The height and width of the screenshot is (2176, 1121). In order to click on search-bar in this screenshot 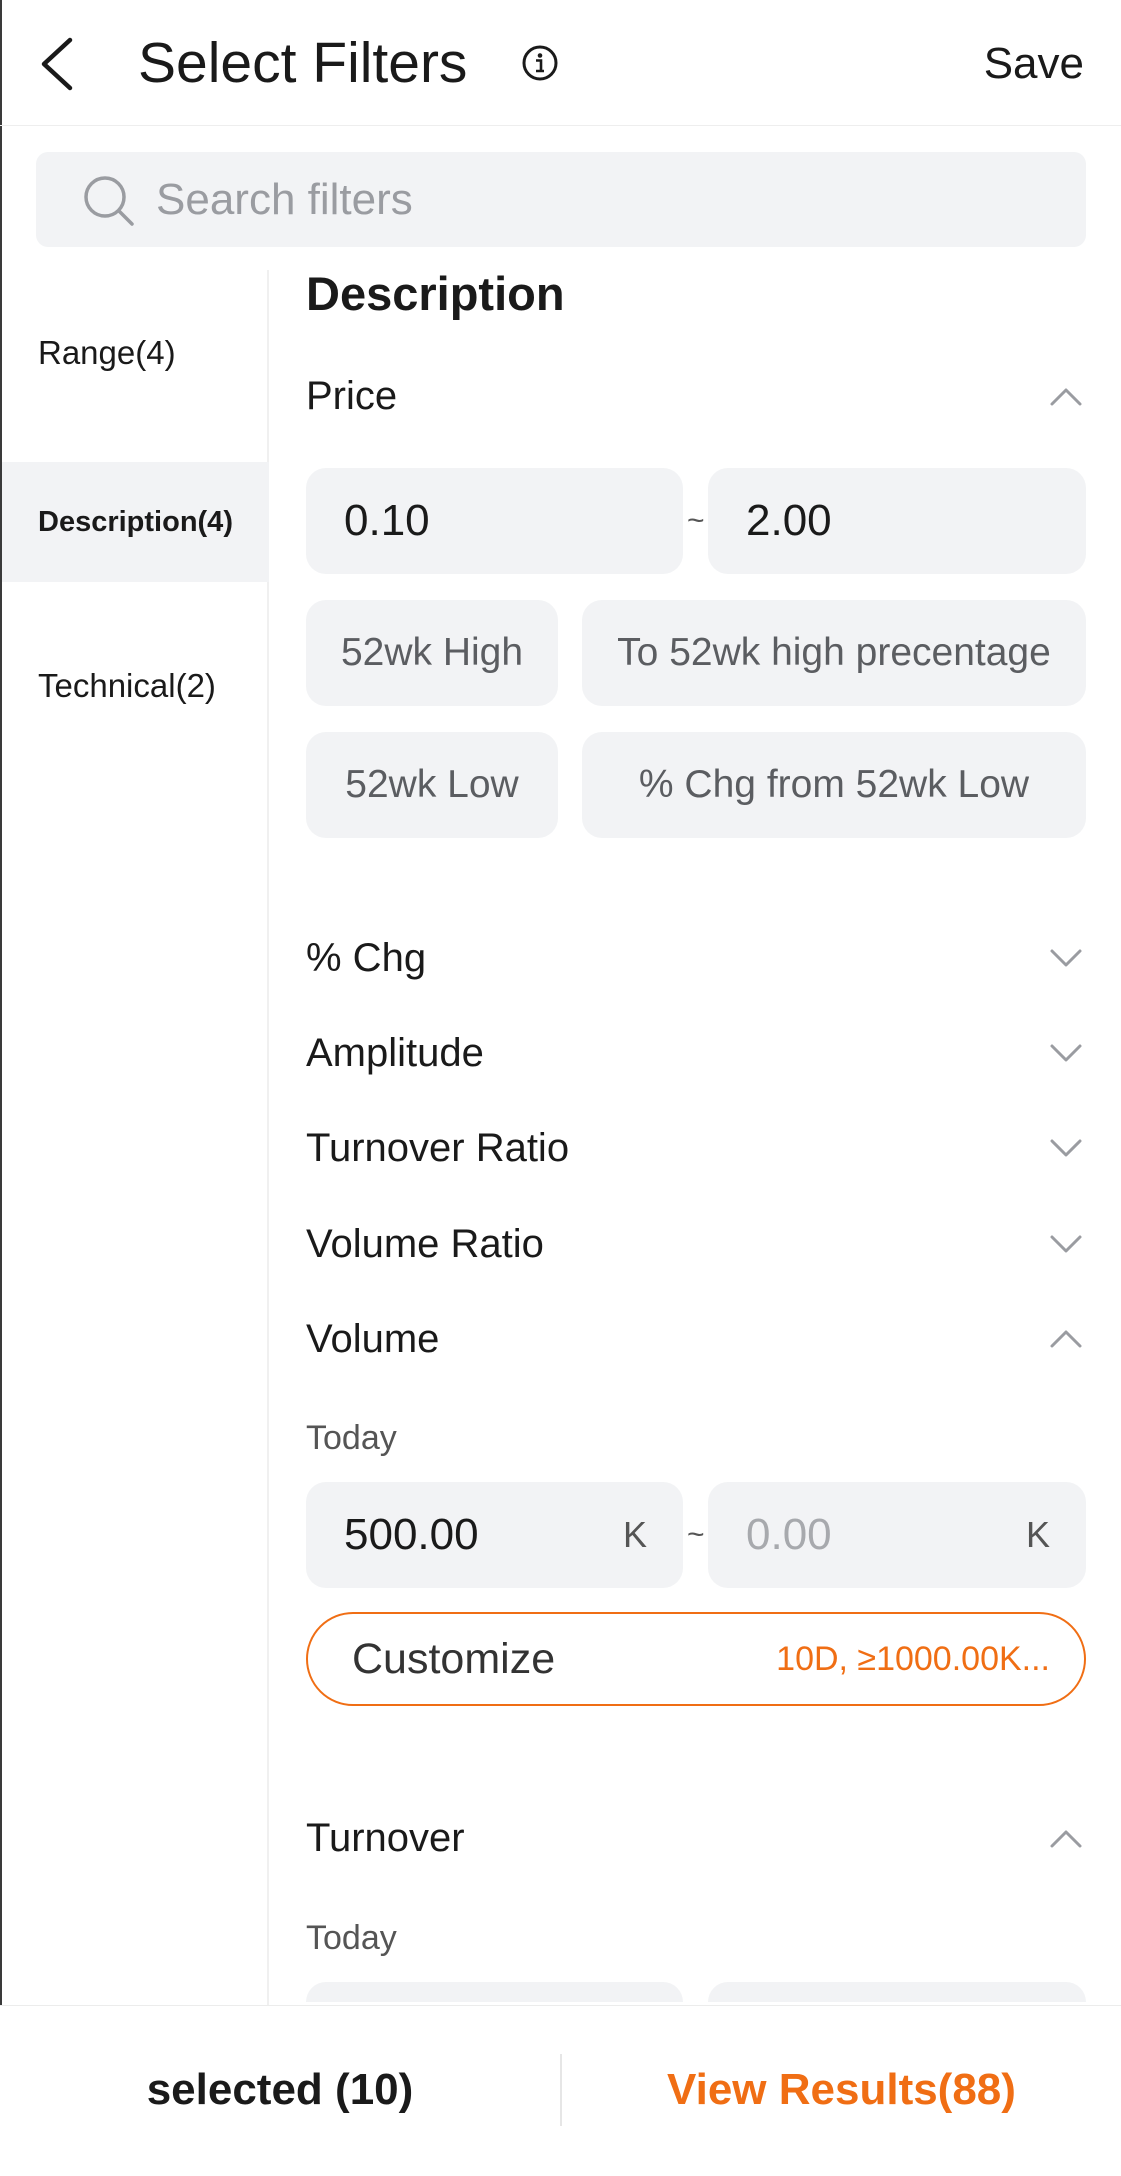, I will do `click(561, 199)`.